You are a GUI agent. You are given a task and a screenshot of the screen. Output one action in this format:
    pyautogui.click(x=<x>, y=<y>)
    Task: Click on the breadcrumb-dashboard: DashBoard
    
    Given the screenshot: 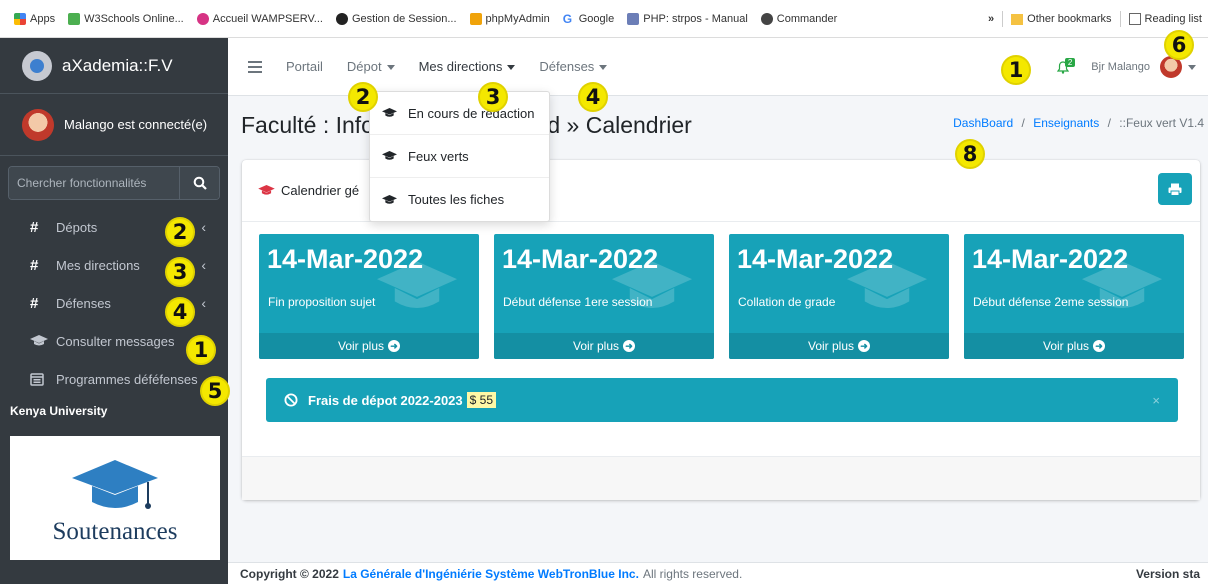 What is the action you would take?
    pyautogui.click(x=983, y=123)
    